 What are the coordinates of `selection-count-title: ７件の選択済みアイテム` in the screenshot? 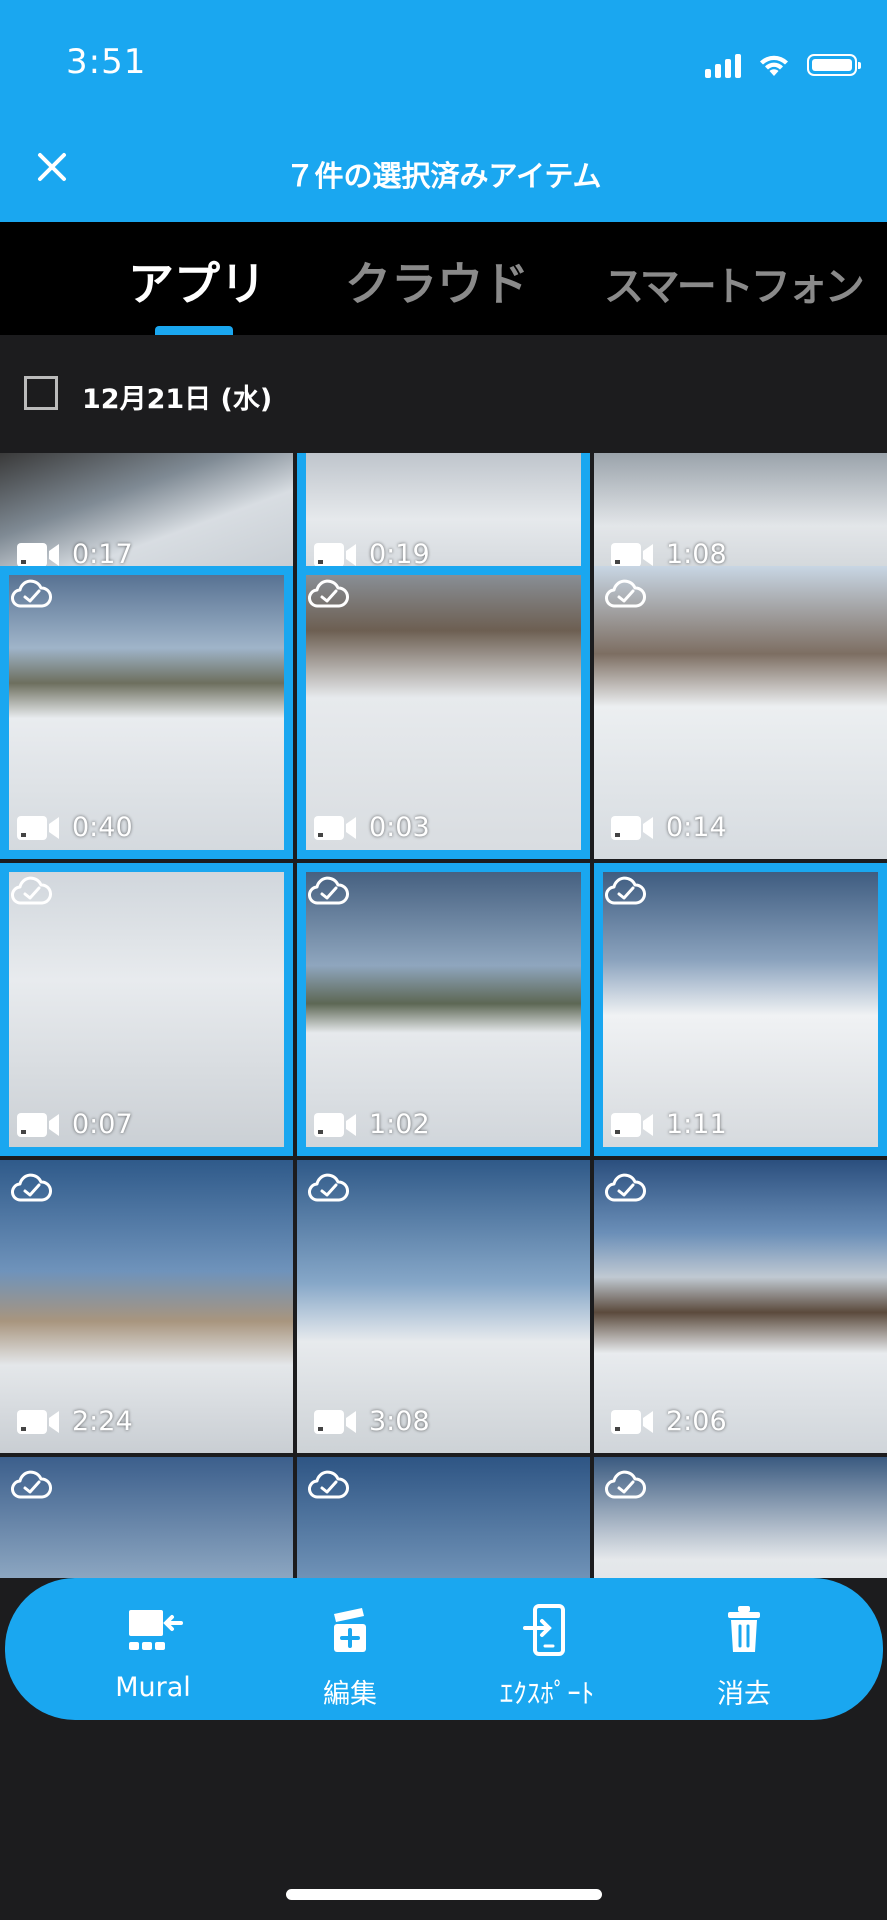 It's located at (443, 176).